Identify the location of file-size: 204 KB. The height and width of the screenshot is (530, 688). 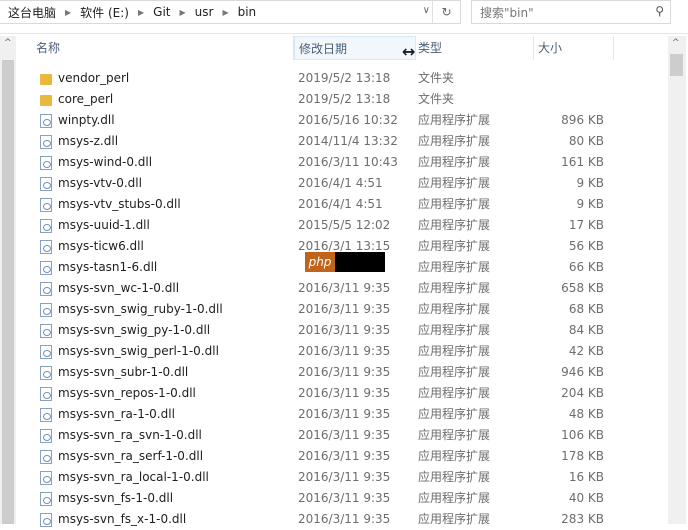
(582, 393).